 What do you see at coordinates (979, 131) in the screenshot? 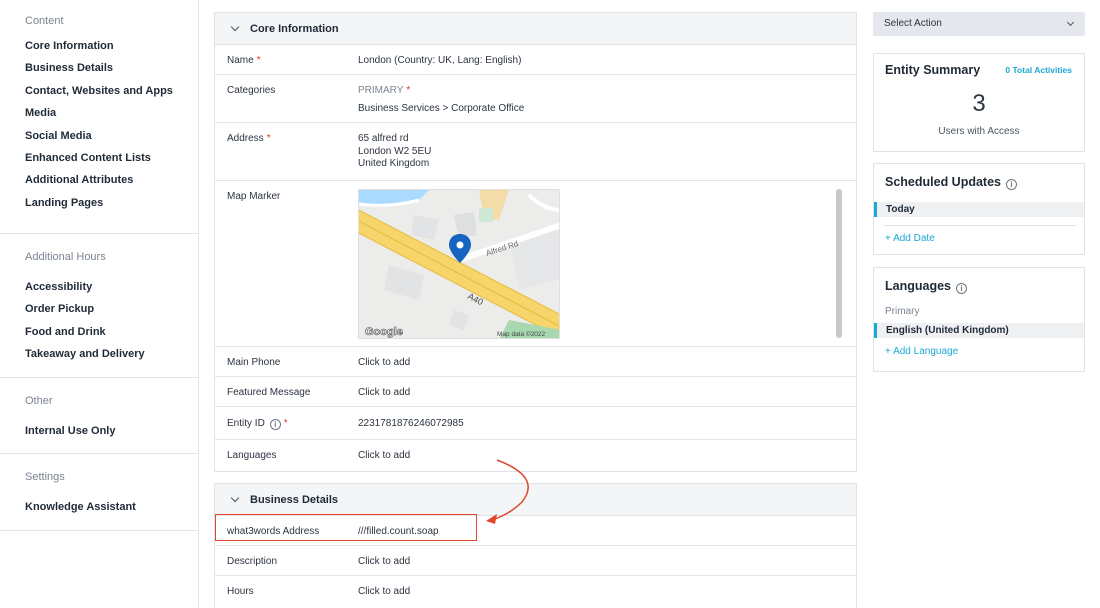
I see `users-with-access-label: Users with Access` at bounding box center [979, 131].